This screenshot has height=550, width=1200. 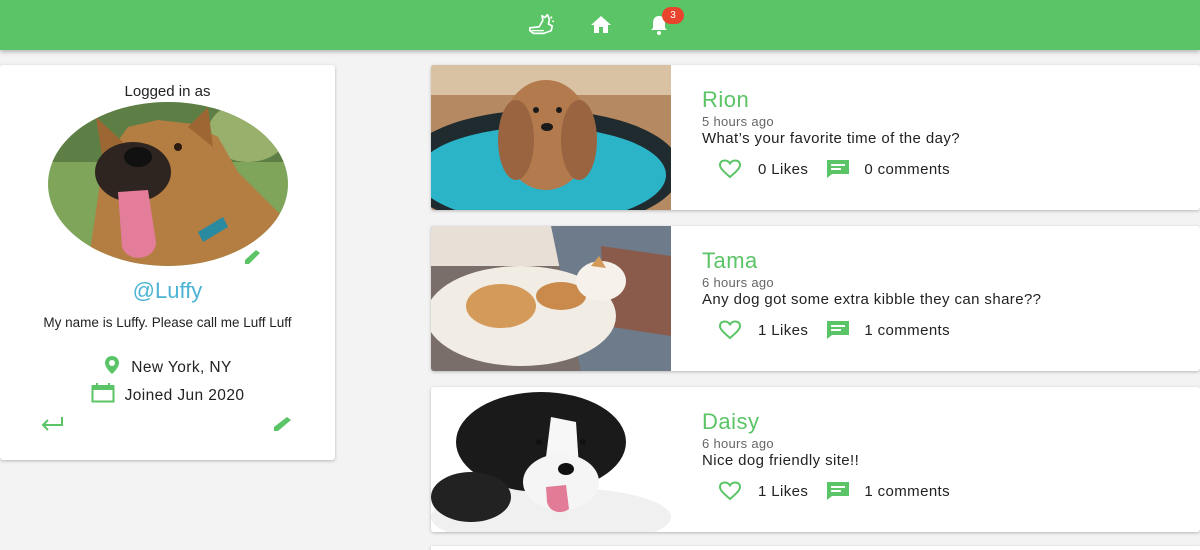 What do you see at coordinates (53, 425) in the screenshot?
I see `logout-arrow-icon` at bounding box center [53, 425].